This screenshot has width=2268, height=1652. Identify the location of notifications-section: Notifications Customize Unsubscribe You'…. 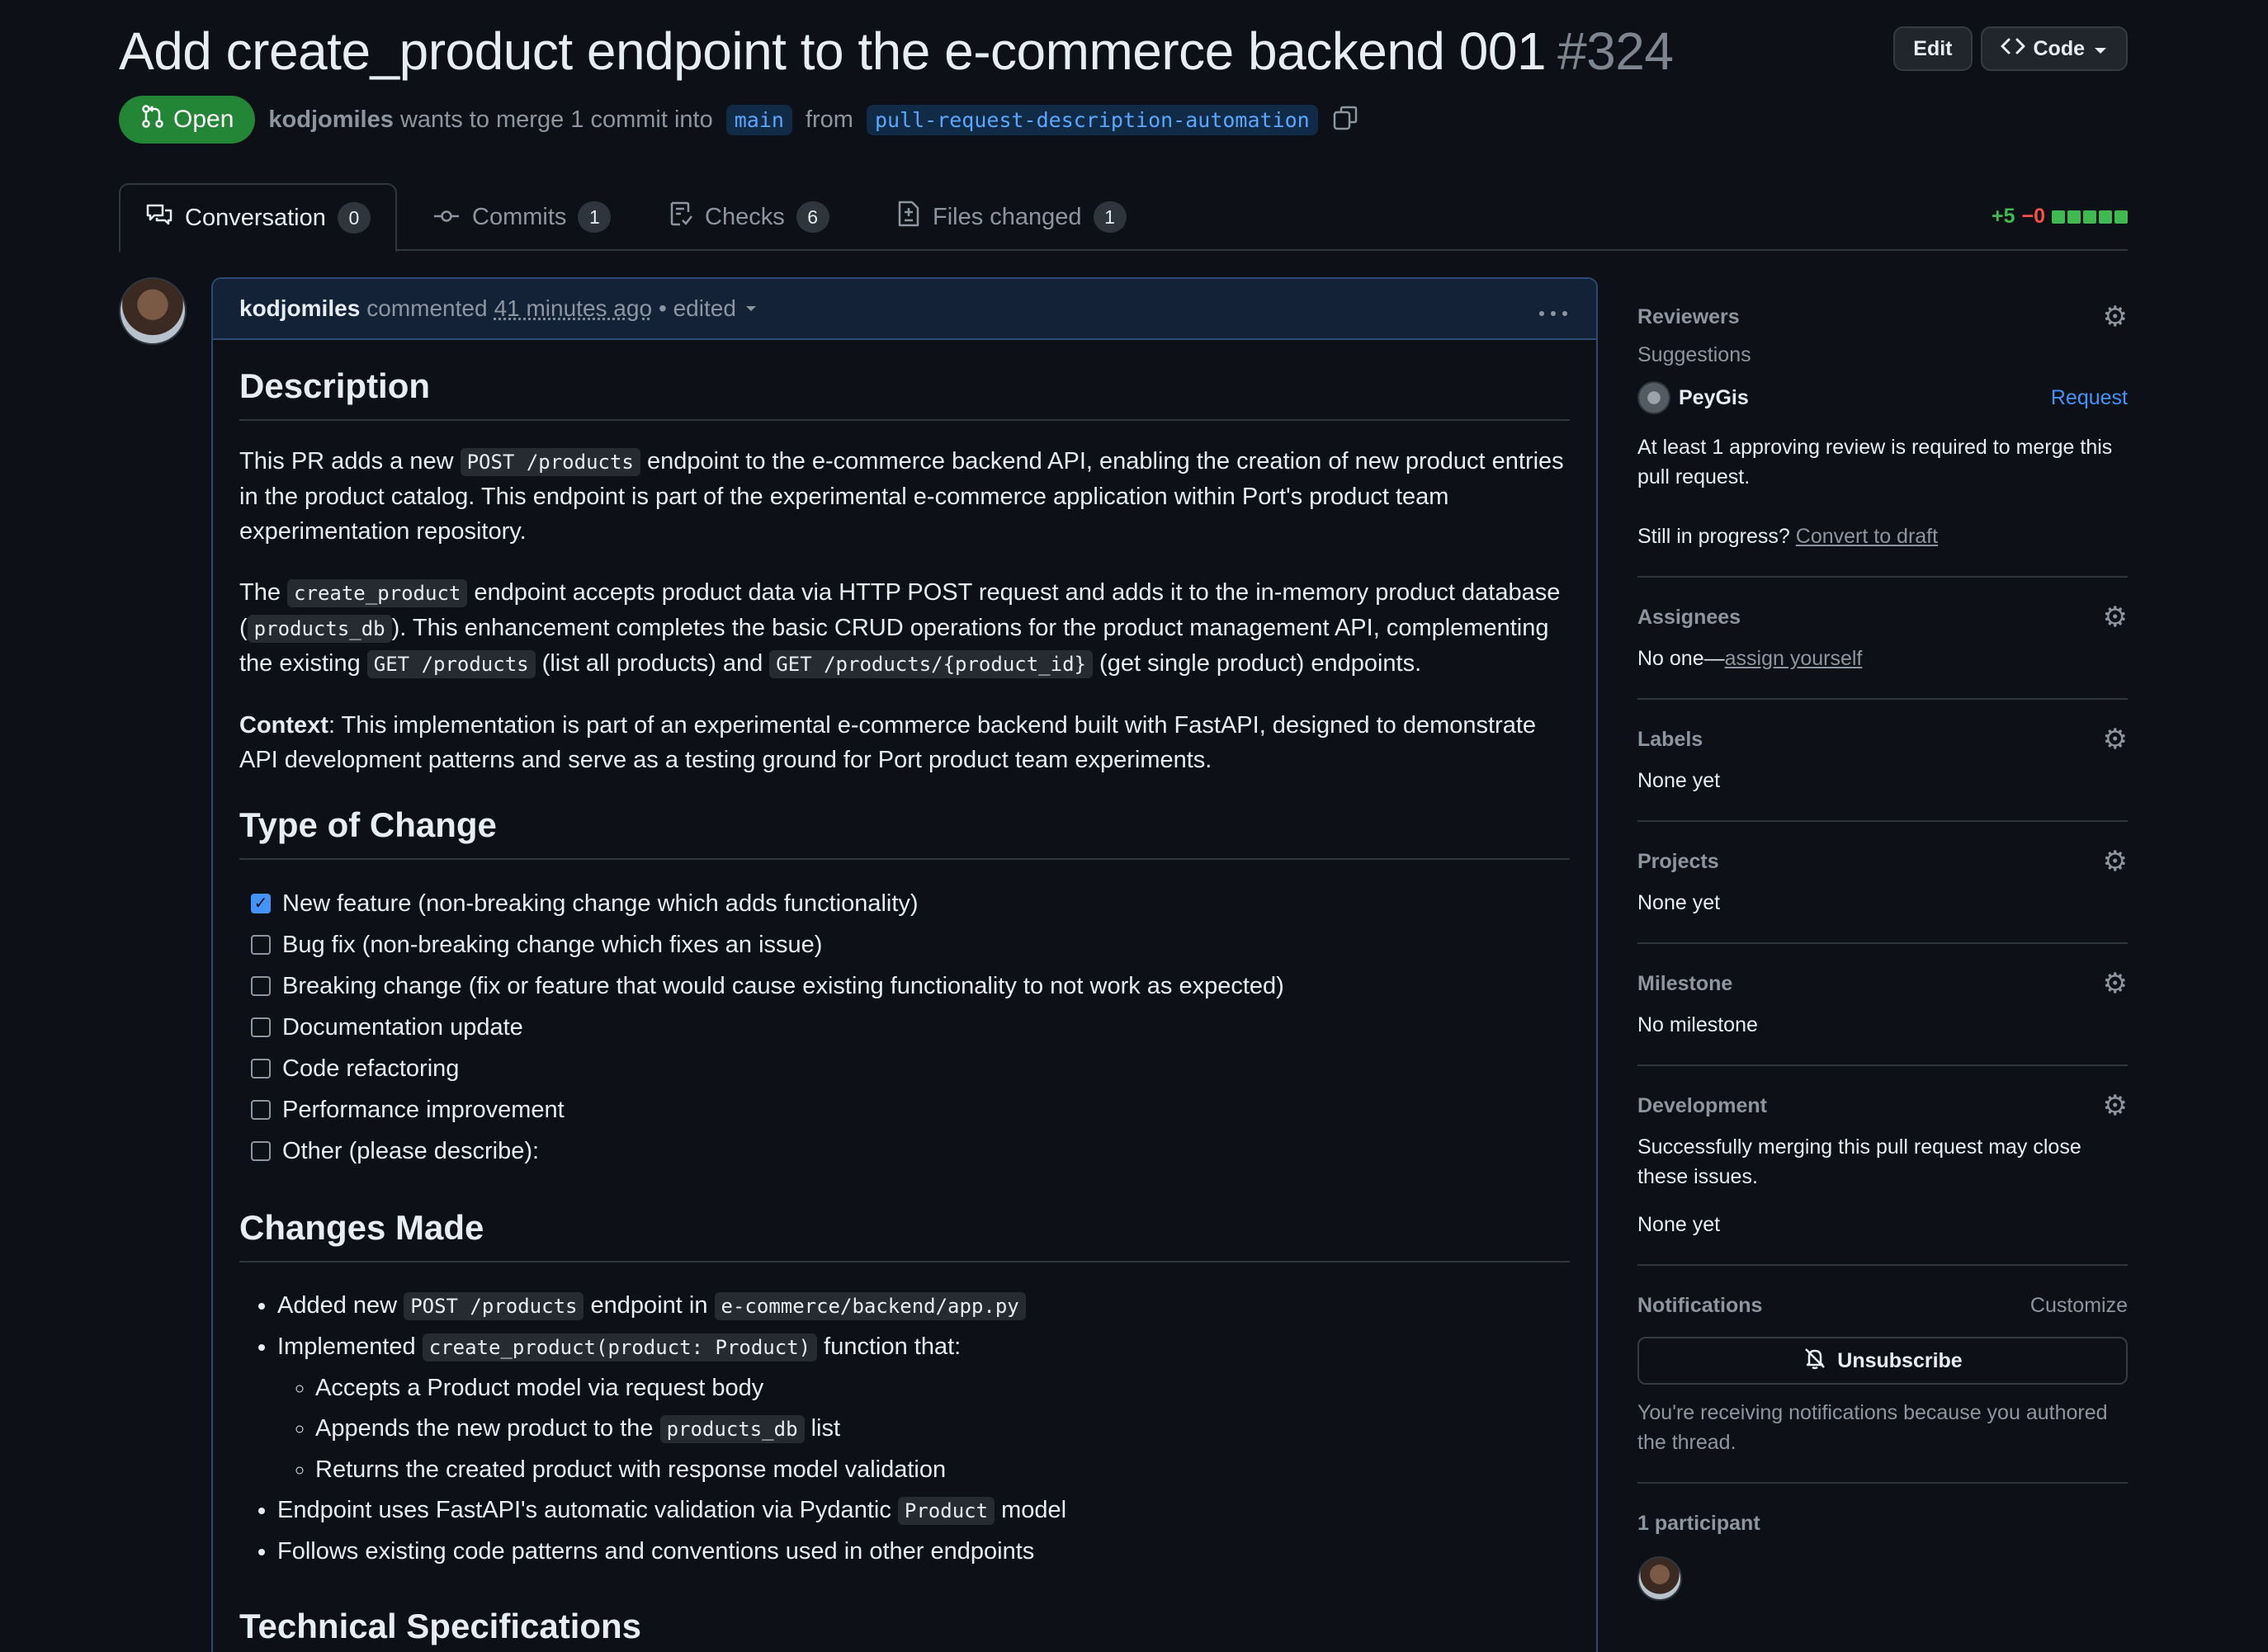
(1882, 1375).